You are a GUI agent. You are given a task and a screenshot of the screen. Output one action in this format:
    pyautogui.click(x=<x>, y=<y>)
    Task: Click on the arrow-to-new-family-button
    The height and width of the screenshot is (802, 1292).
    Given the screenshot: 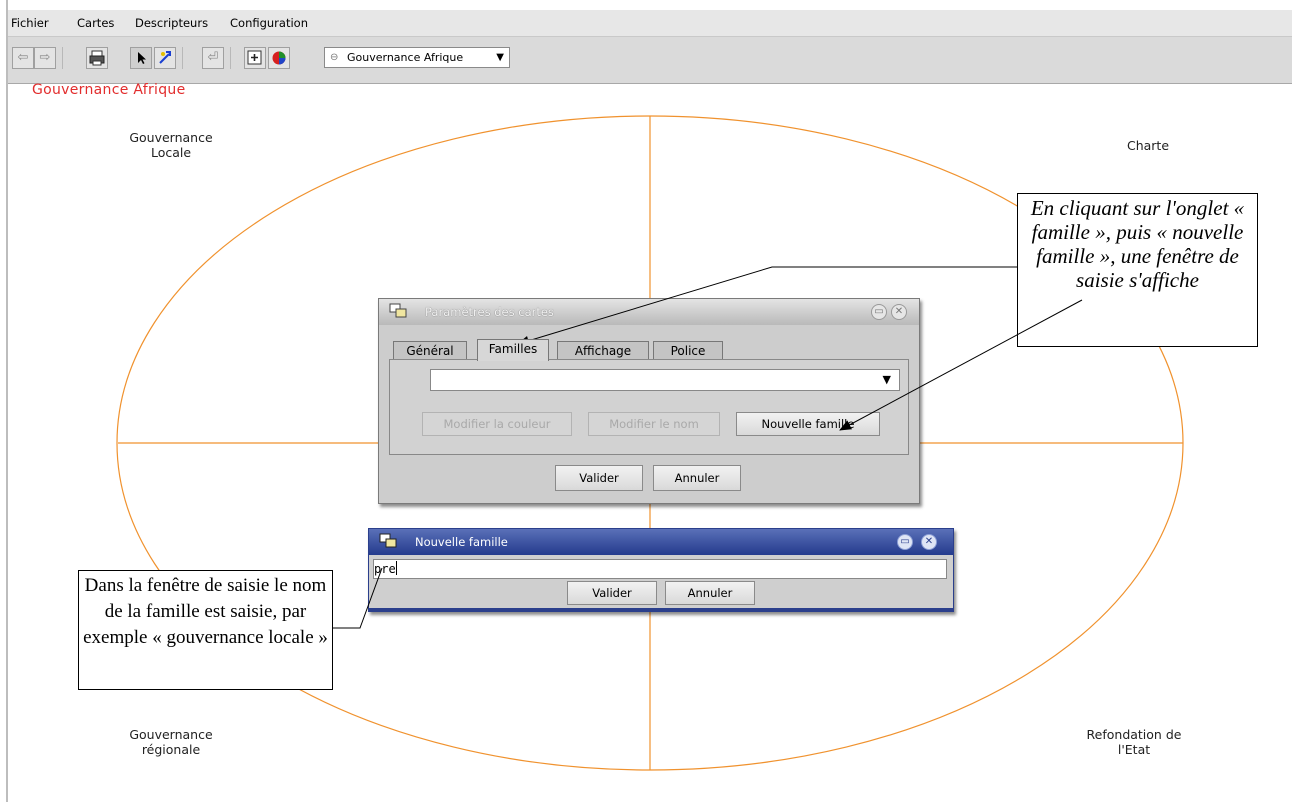 What is the action you would take?
    pyautogui.click(x=961, y=365)
    